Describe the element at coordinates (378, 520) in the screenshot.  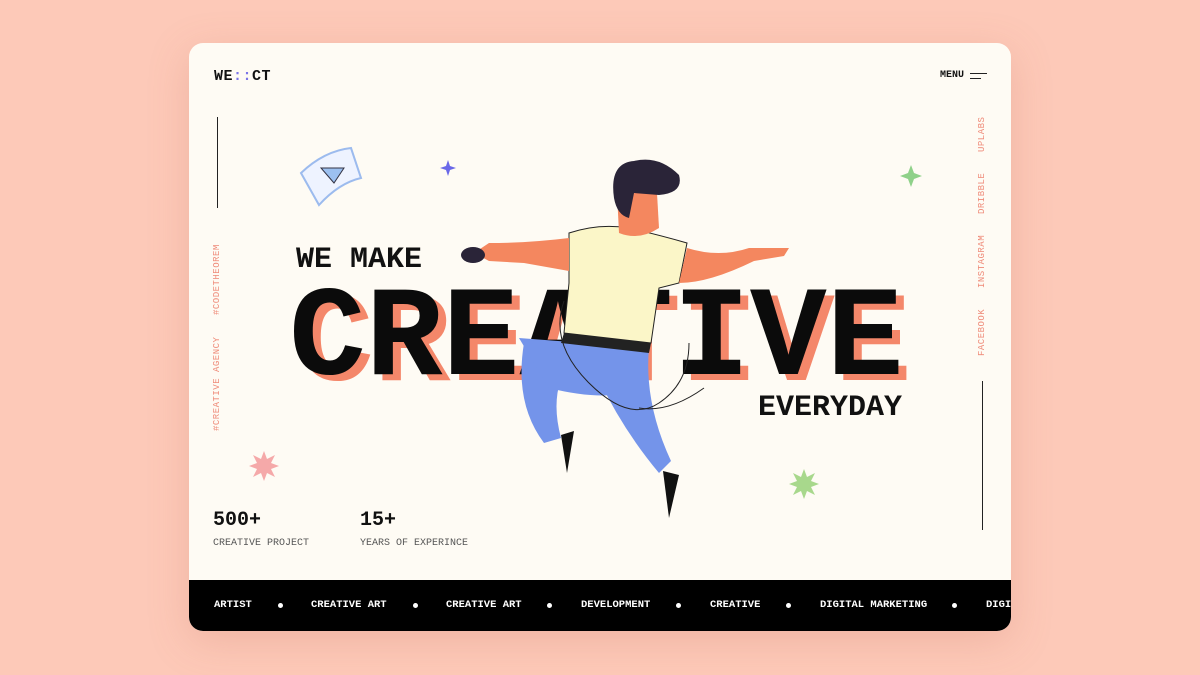
I see `stat-value: 15+` at that location.